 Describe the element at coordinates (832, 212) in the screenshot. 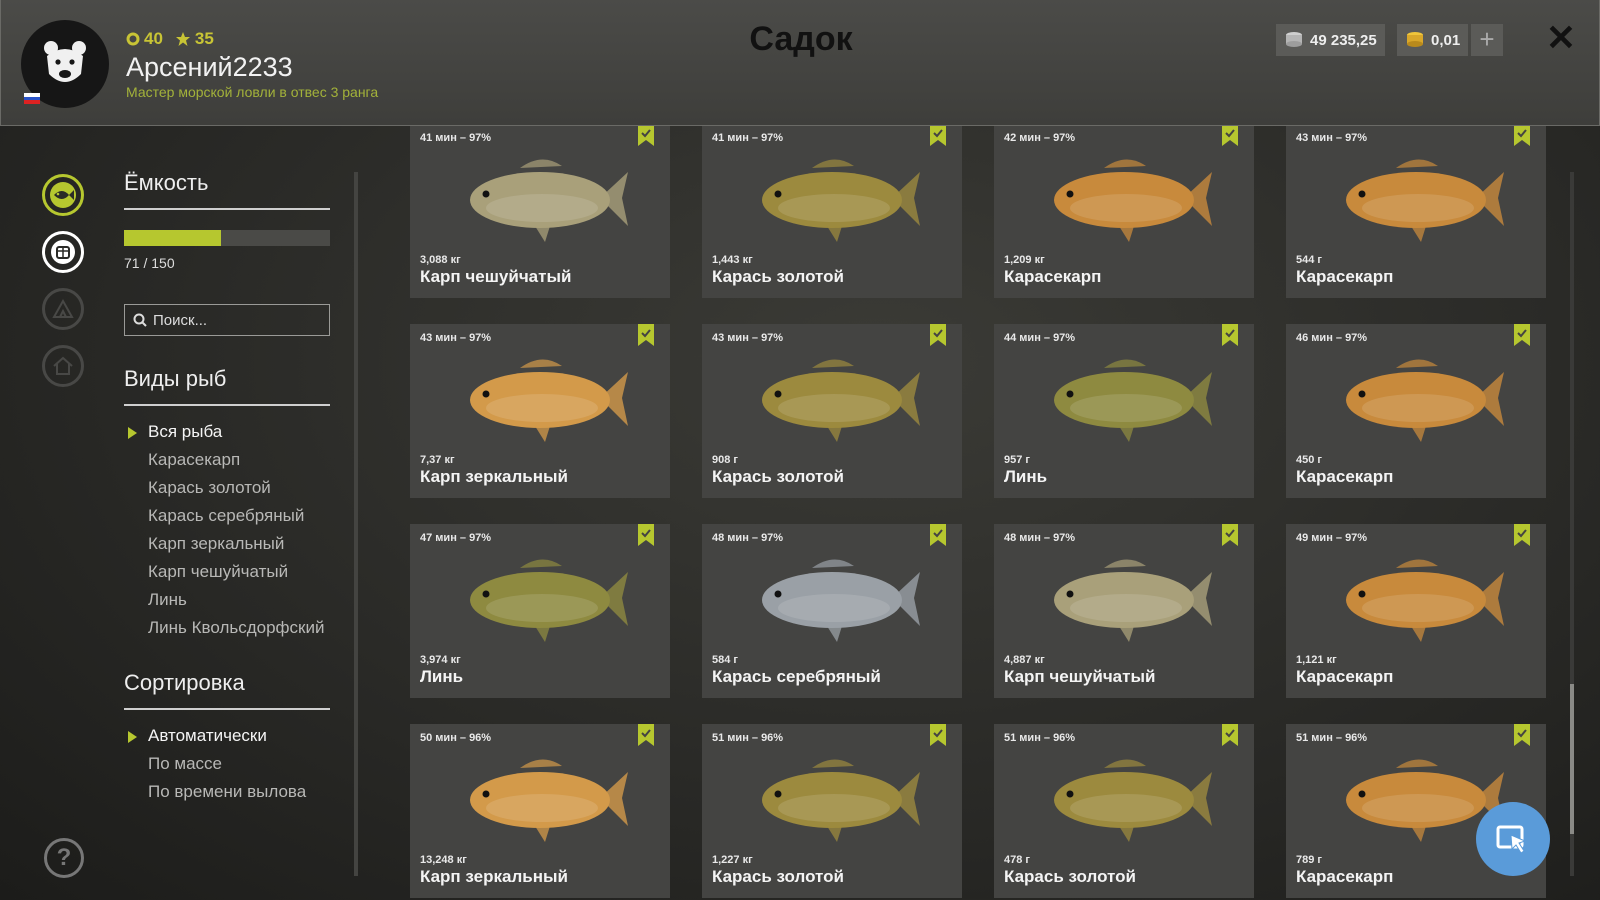

I see `fish-card: 41 мин – 97% 1,443 кг Карась золотой` at that location.